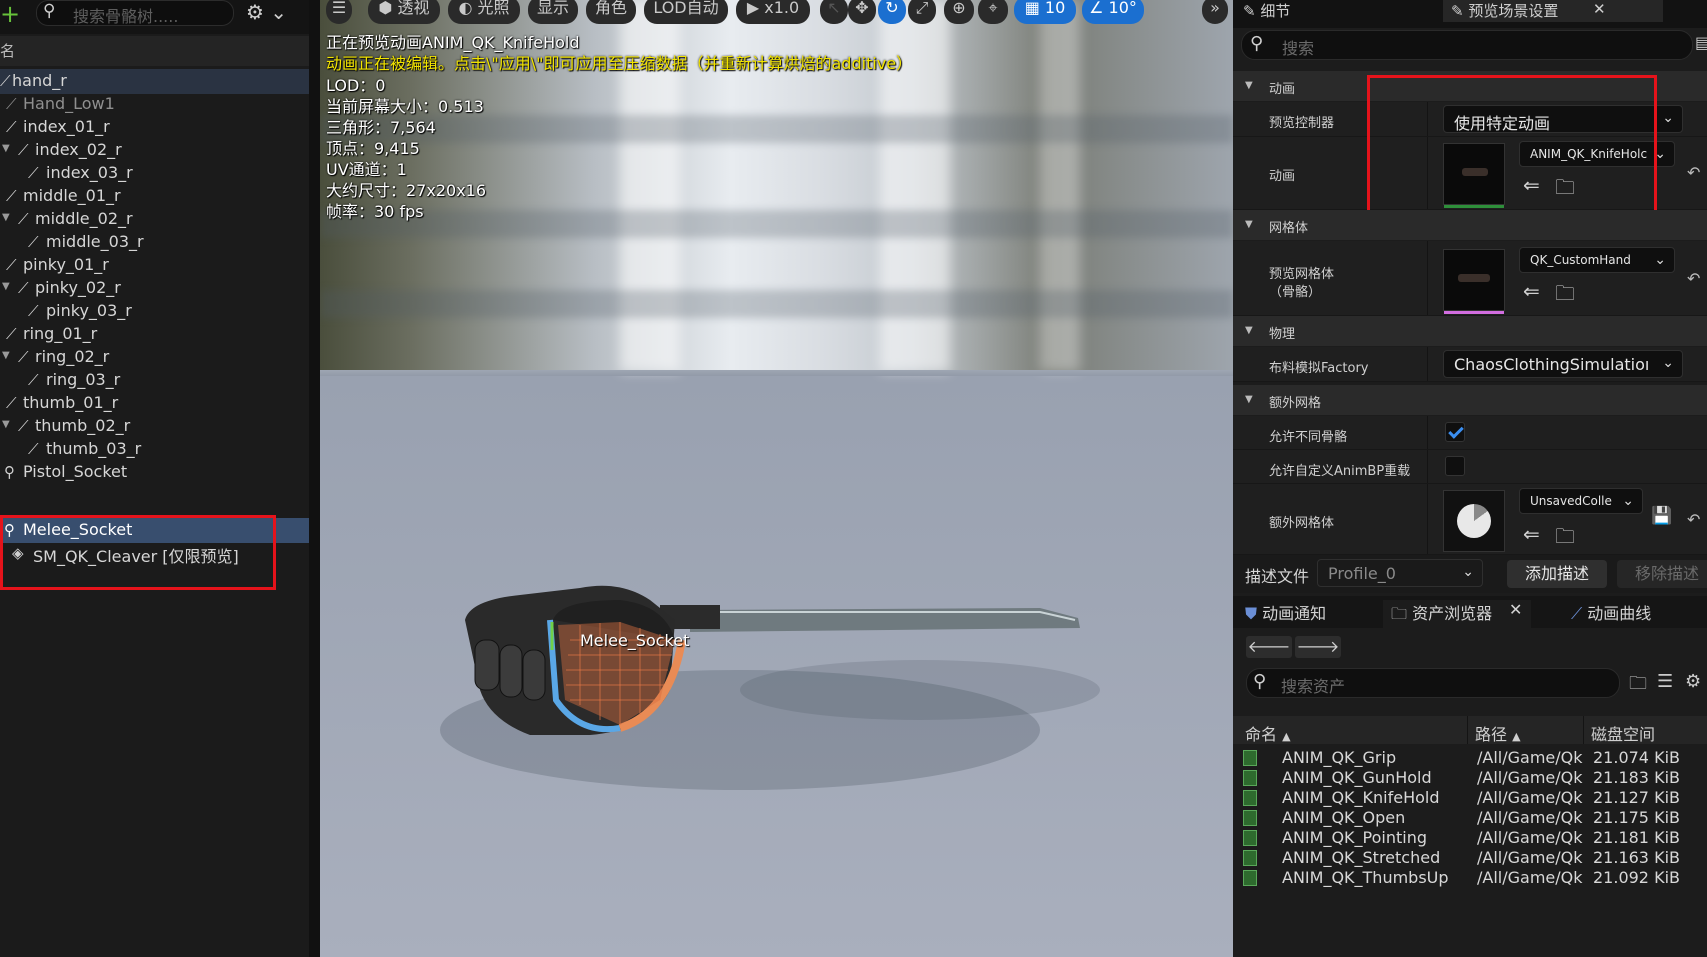 This screenshot has height=957, width=1707. What do you see at coordinates (154, 426) in the screenshot?
I see `tree-item-thumb-02: ▼ ⟋ thumb_02_r` at bounding box center [154, 426].